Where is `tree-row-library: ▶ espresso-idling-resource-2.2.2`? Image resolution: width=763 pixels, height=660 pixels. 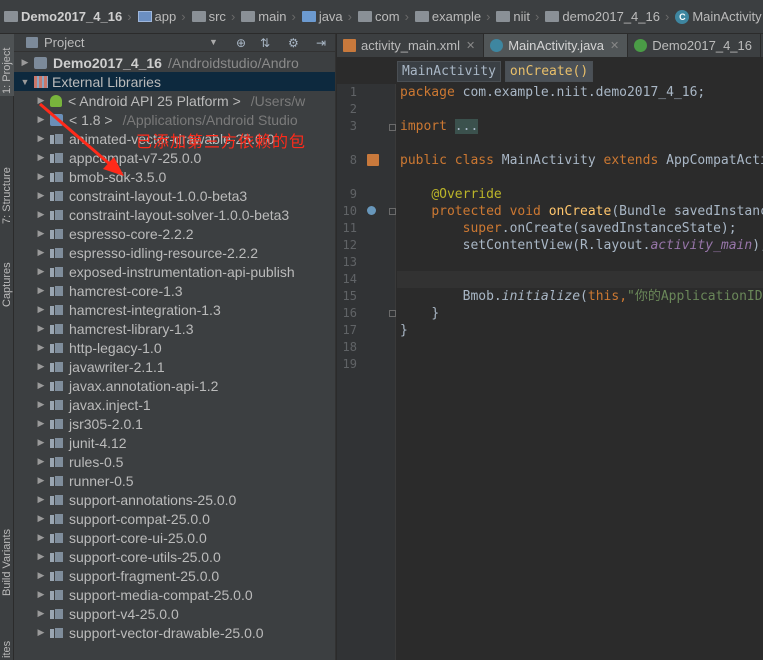 tree-row-library: ▶ espresso-idling-resource-2.2.2 is located at coordinates (174, 252).